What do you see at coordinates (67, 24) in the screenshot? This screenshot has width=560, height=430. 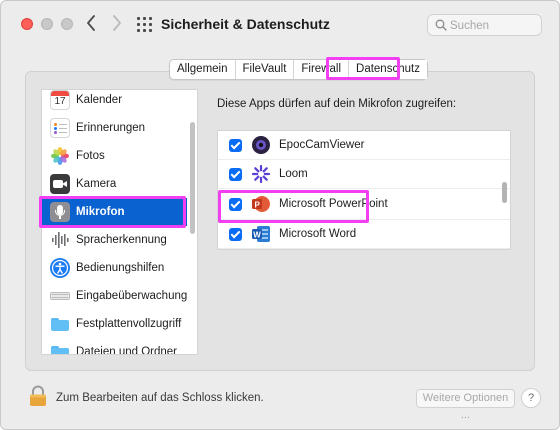 I see `zoom-window-button` at bounding box center [67, 24].